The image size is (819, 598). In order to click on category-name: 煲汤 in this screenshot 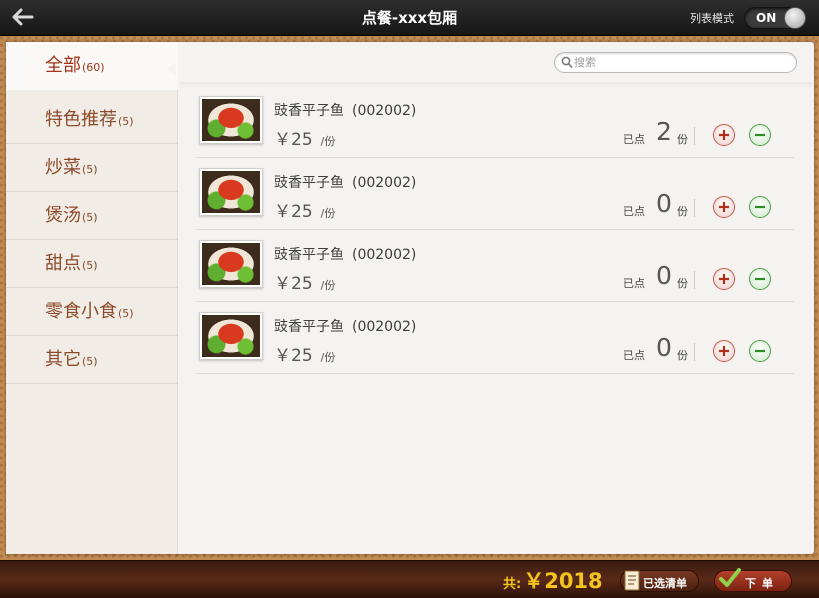, I will do `click(63, 215)`.